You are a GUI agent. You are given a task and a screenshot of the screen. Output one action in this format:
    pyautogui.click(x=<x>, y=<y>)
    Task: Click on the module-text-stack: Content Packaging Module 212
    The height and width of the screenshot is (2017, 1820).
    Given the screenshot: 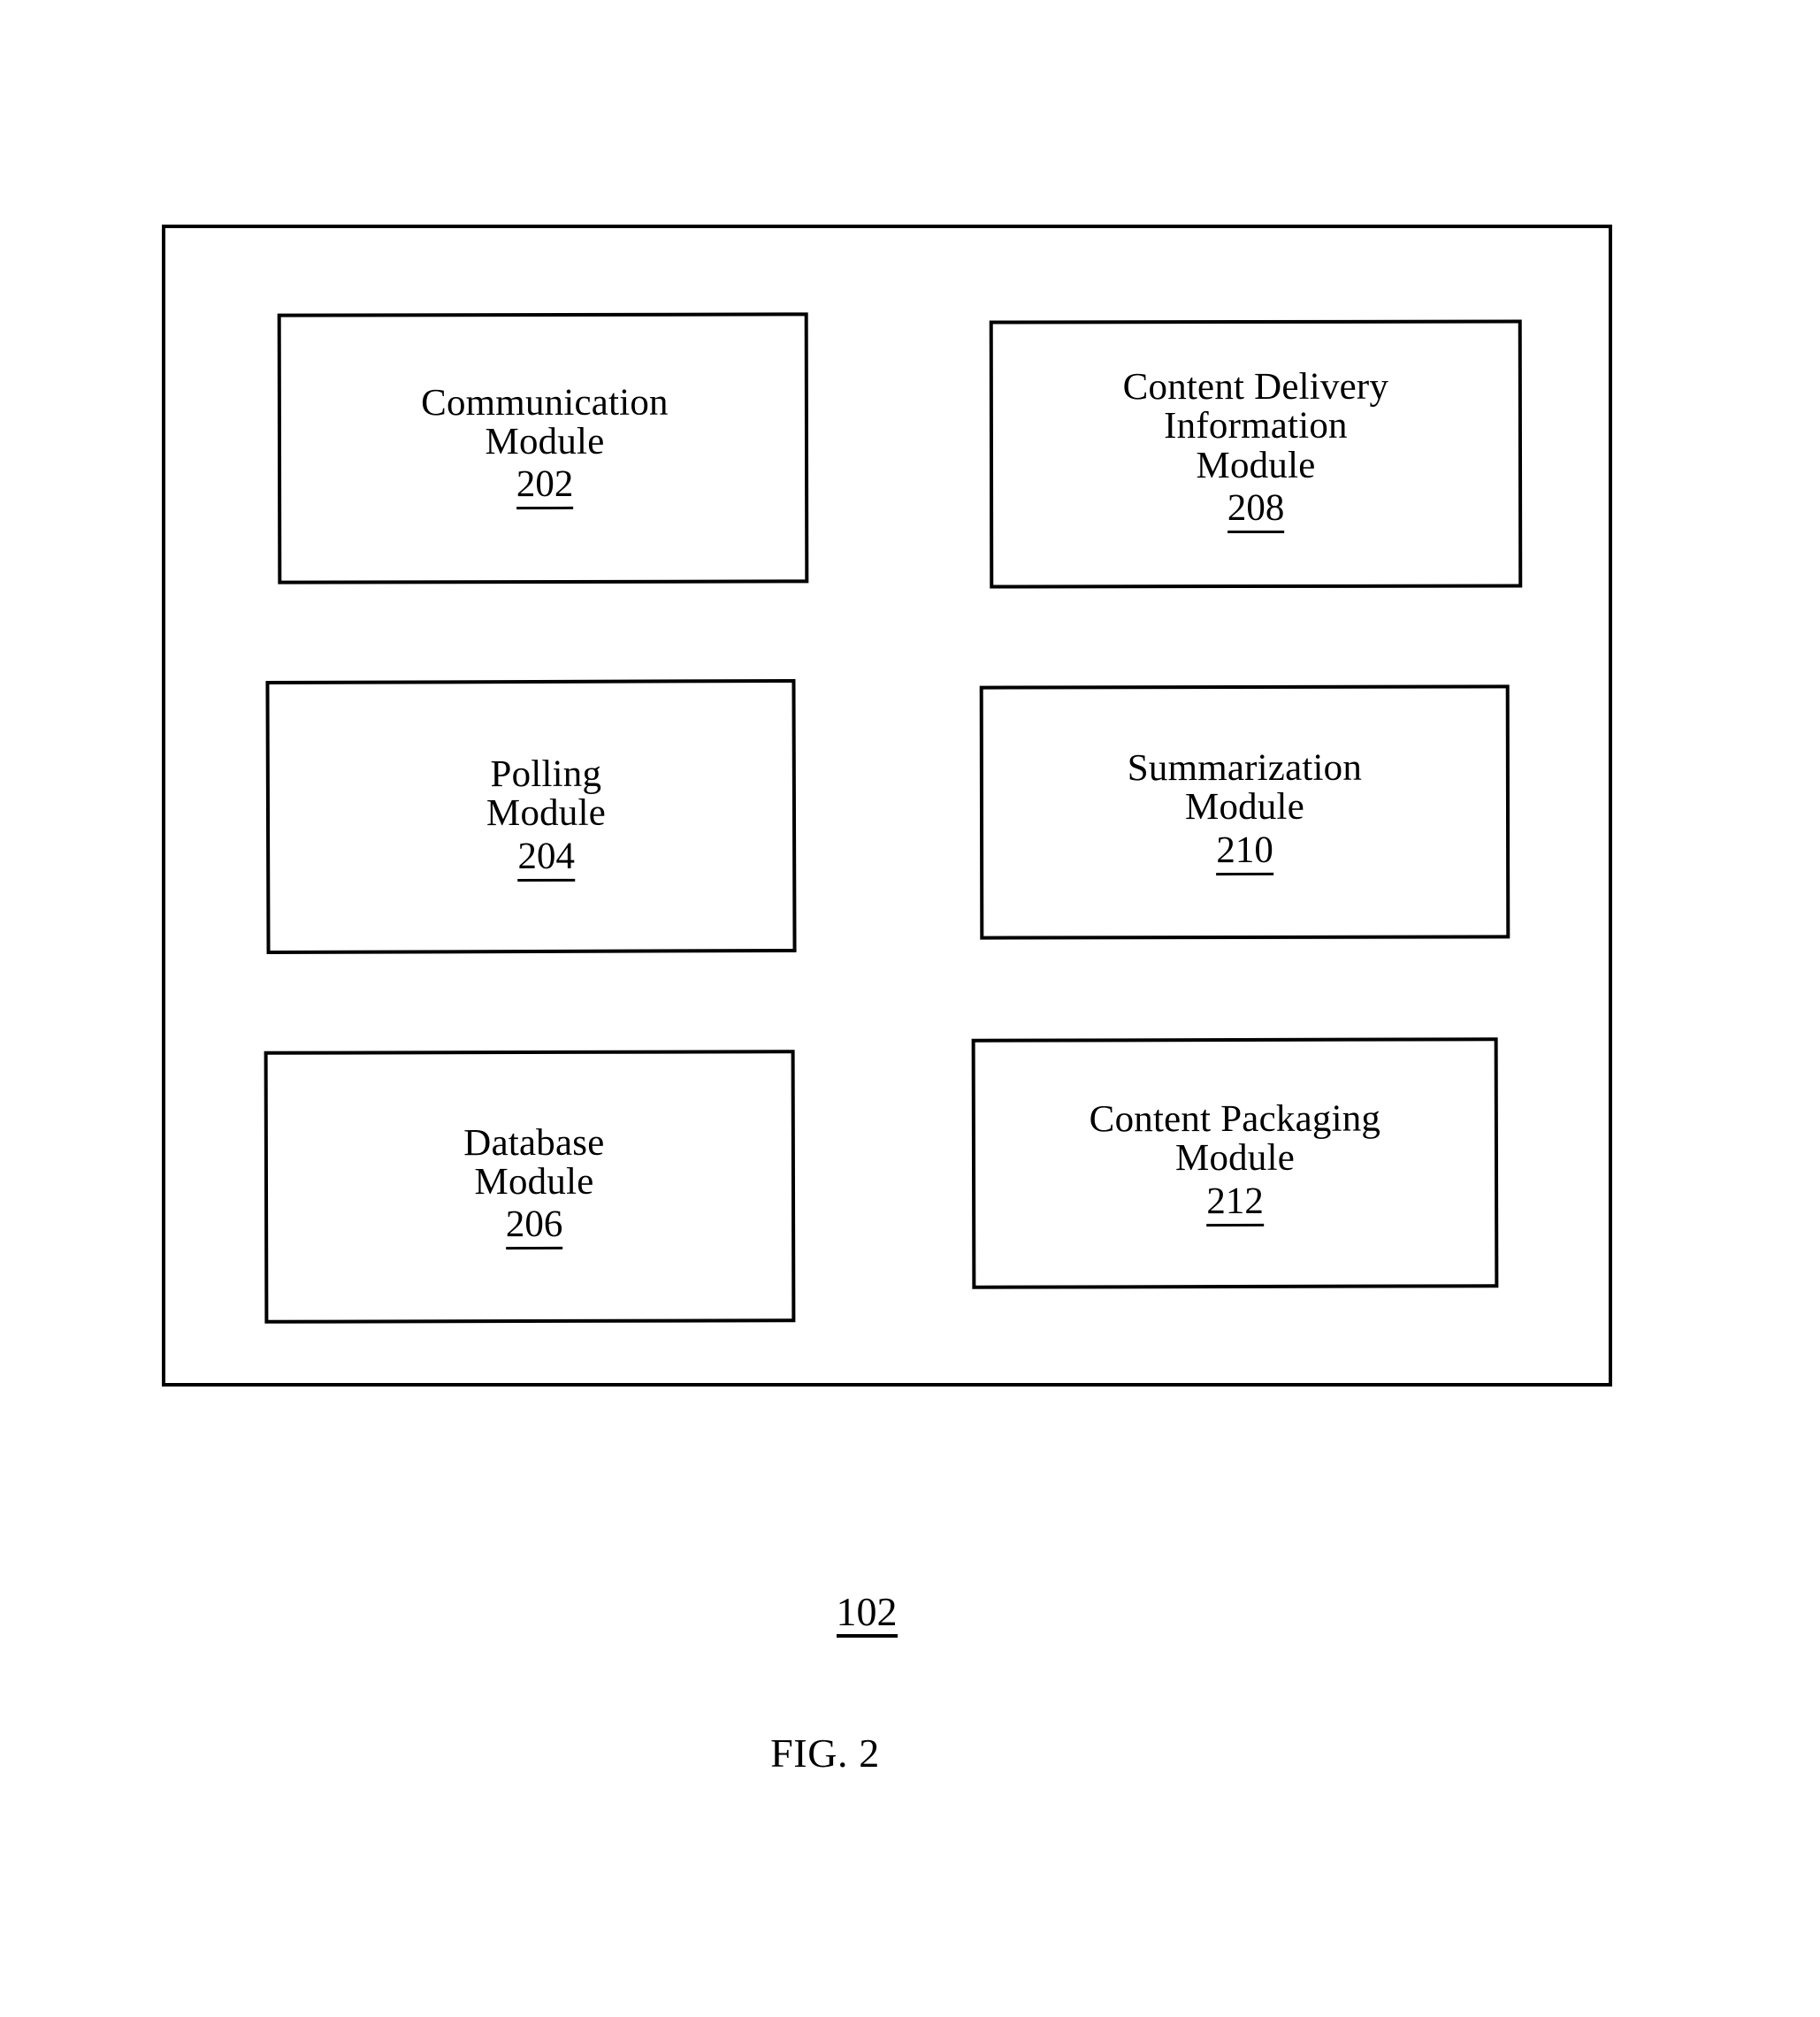 What is the action you would take?
    pyautogui.click(x=1235, y=1162)
    